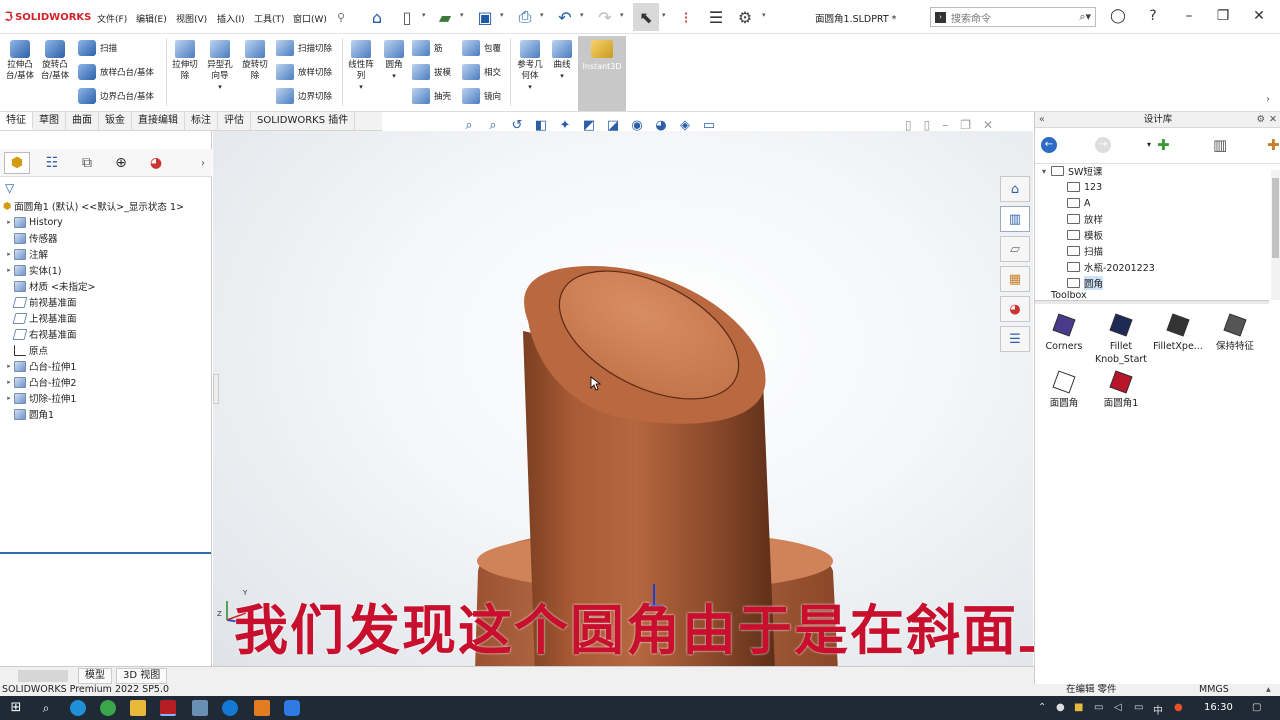 This screenshot has height=720, width=1280. What do you see at coordinates (310, 18) in the screenshot?
I see `menu-window: 窗口(W)` at bounding box center [310, 18].